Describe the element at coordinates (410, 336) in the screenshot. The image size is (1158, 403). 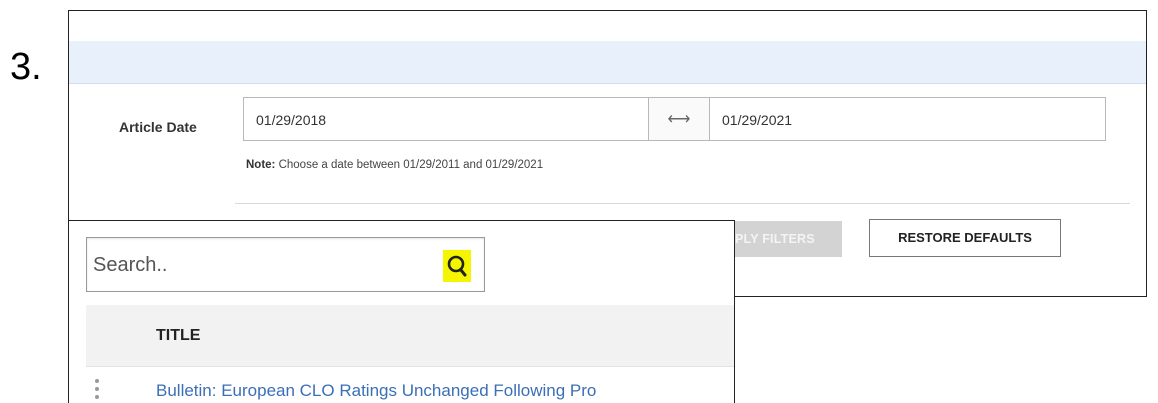
I see `table-header: TITLE` at that location.